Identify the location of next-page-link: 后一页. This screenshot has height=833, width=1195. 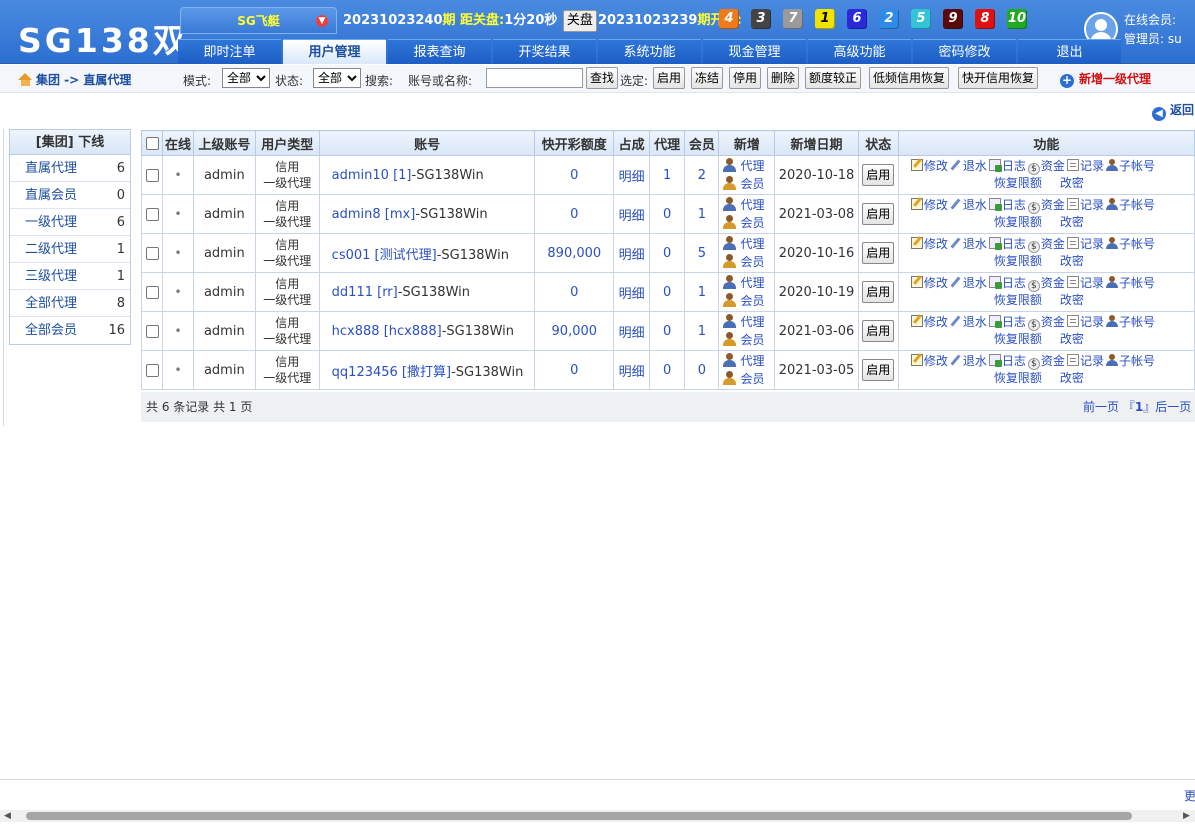
(1173, 407).